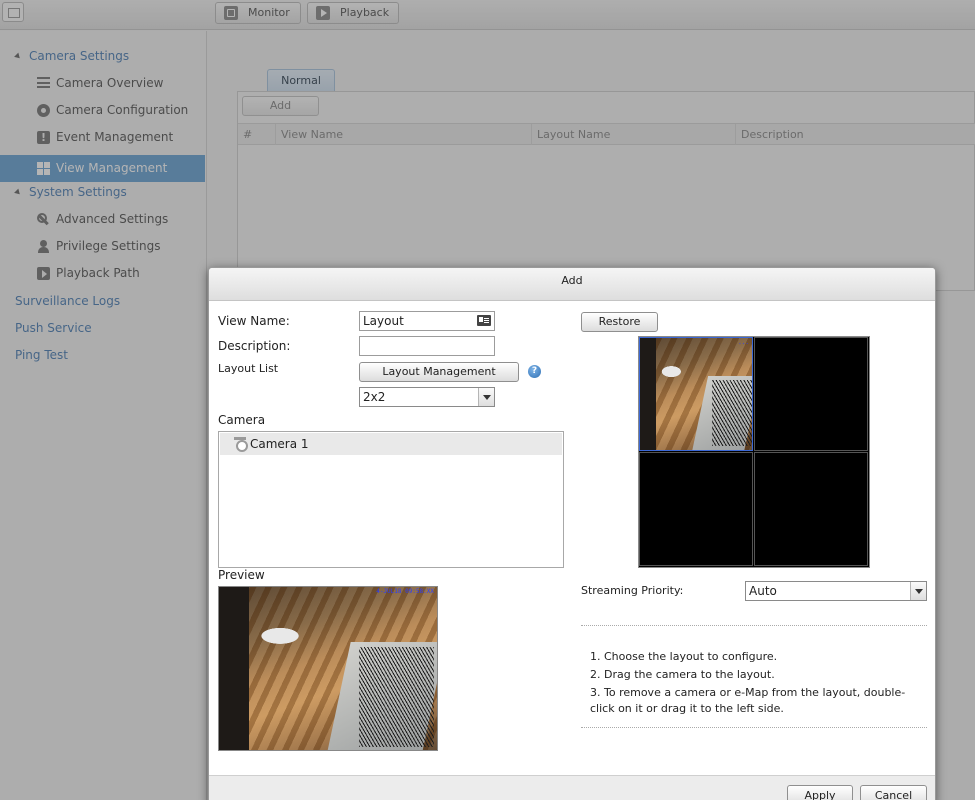  I want to click on view-name-value: Layout, so click(383, 321).